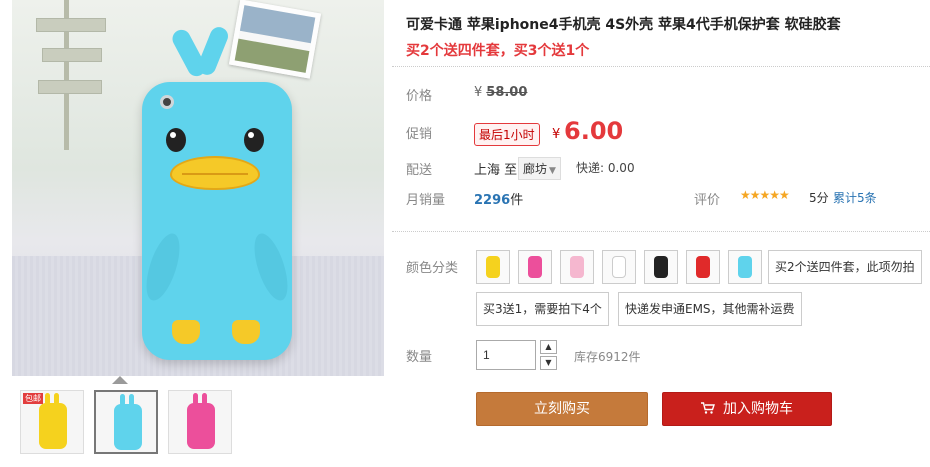  What do you see at coordinates (507, 134) in the screenshot?
I see `promo-countdown-badge: 最后1小时` at bounding box center [507, 134].